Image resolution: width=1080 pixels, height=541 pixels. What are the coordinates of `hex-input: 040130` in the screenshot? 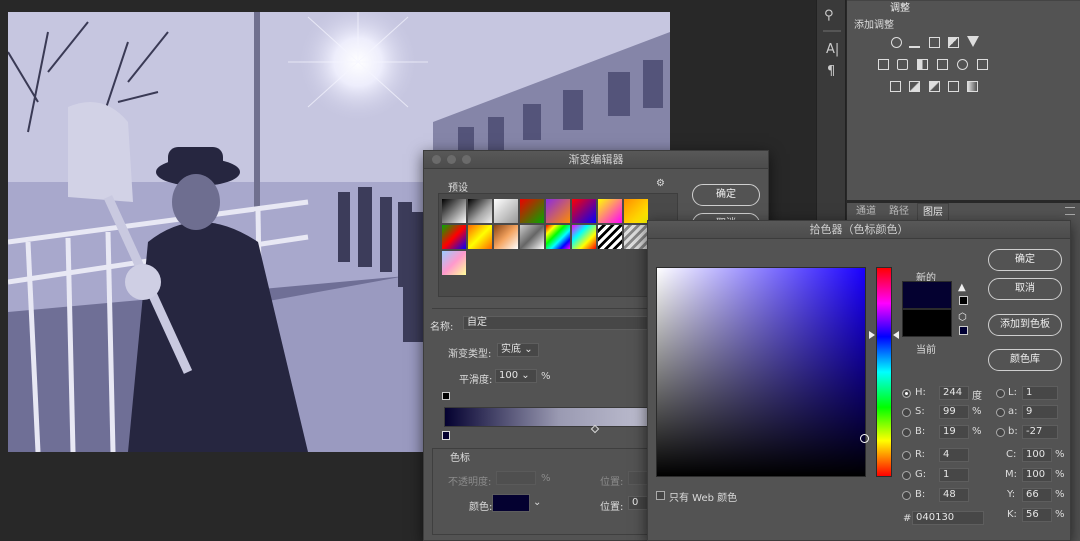 It's located at (948, 518).